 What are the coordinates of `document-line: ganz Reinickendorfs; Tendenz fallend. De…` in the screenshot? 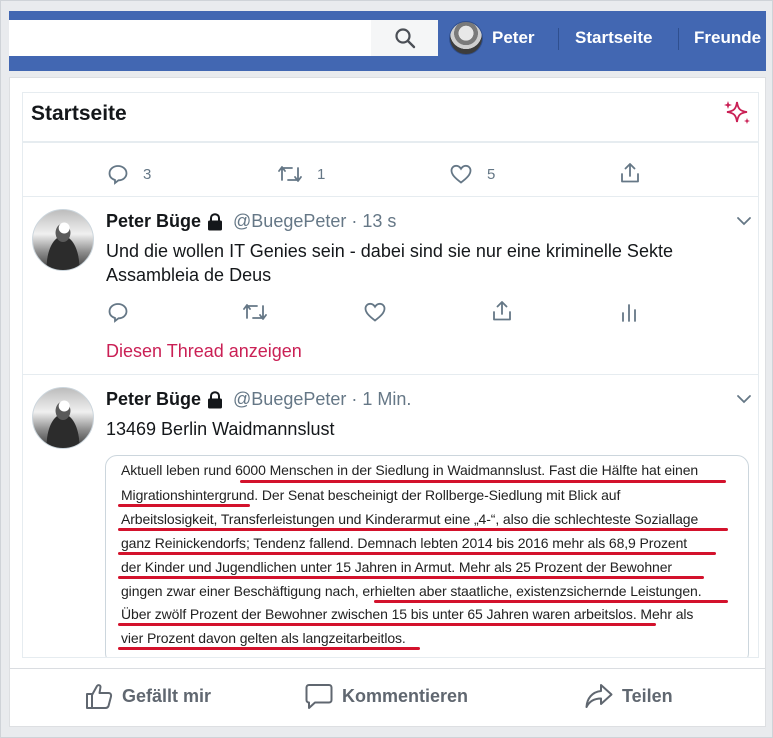 It's located at (404, 543).